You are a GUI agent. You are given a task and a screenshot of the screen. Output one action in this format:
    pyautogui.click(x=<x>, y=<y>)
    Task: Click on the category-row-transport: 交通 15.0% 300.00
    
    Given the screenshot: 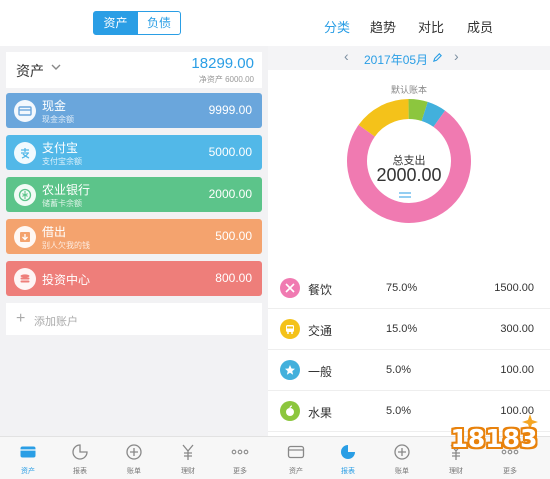 What is the action you would take?
    pyautogui.click(x=409, y=329)
    